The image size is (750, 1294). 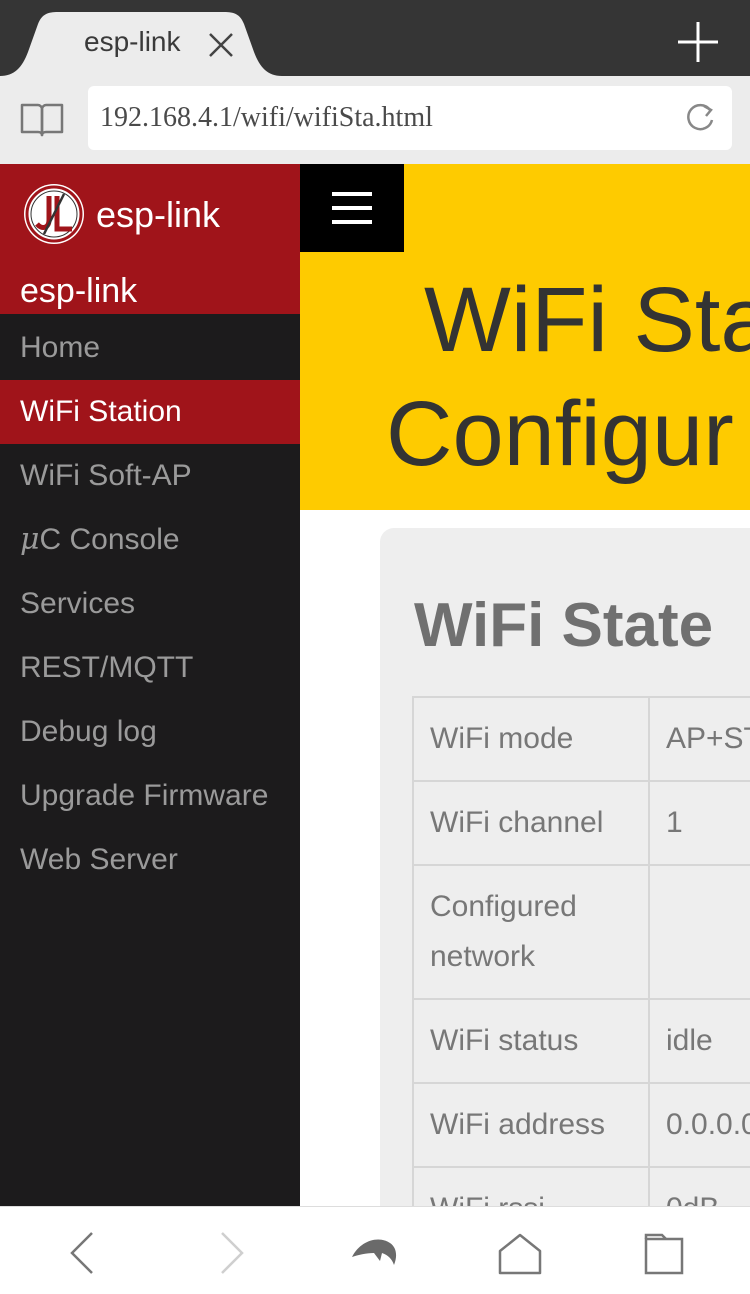 What do you see at coordinates (560, 434) in the screenshot?
I see `page-title-line-2: Configur` at bounding box center [560, 434].